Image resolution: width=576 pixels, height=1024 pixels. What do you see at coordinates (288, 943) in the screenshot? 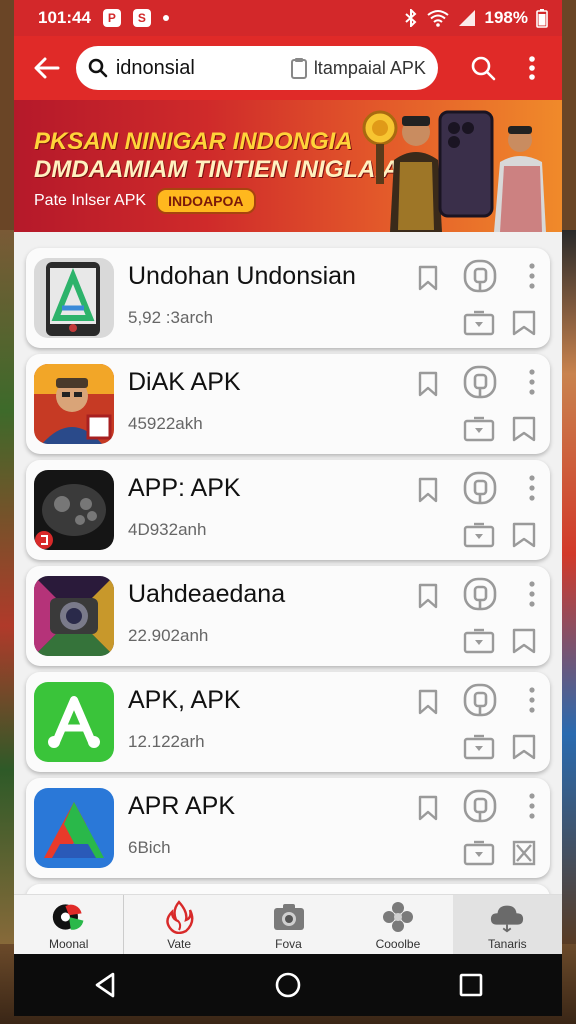
I see `tab-label: Fova` at bounding box center [288, 943].